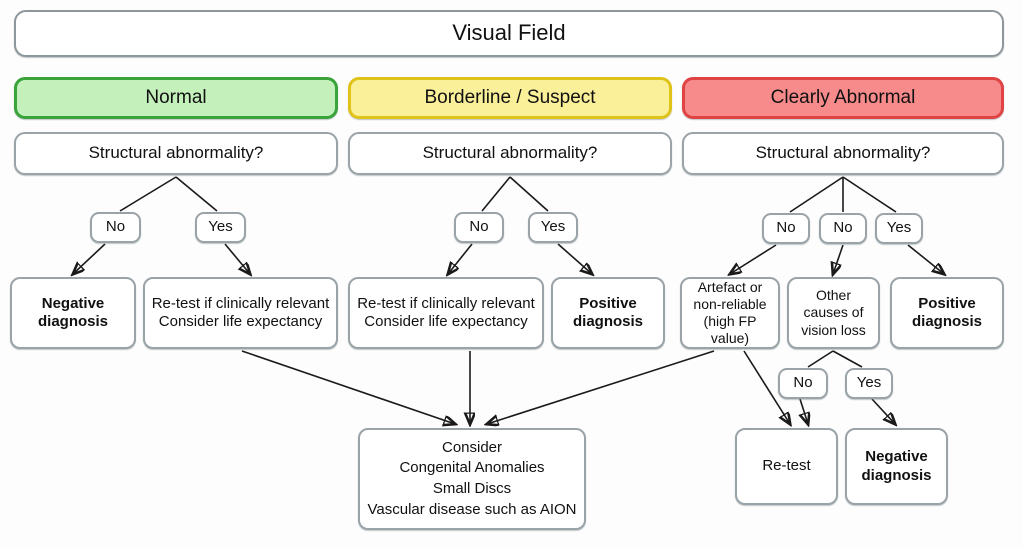 This screenshot has width=1023, height=547. Describe the element at coordinates (833, 329) in the screenshot. I see `outcome-other-line3: vision loss` at that location.